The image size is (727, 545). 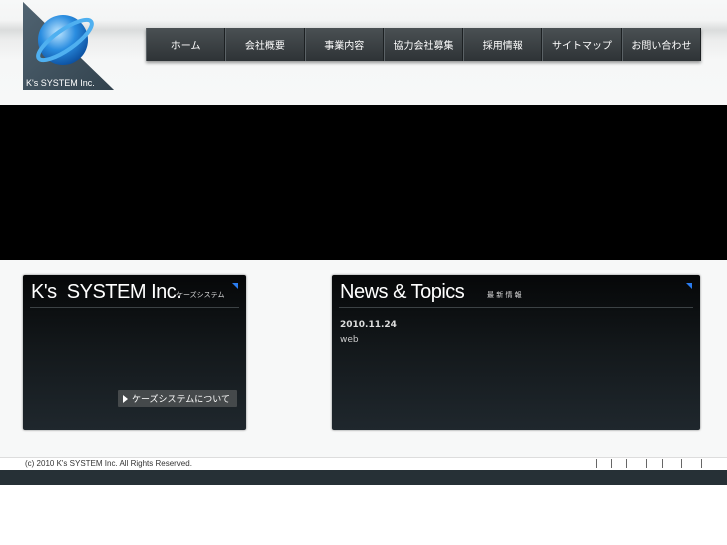 I want to click on news-date: 2010.11.24, so click(x=368, y=325).